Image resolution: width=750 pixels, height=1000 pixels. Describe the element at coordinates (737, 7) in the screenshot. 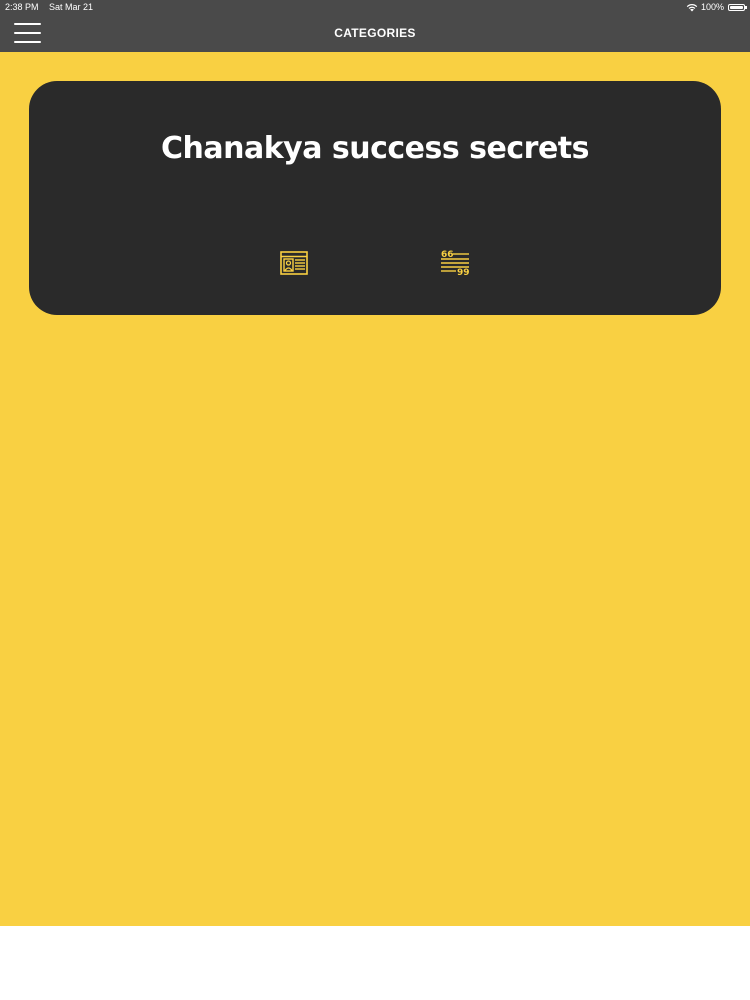

I see `battery-icon` at that location.